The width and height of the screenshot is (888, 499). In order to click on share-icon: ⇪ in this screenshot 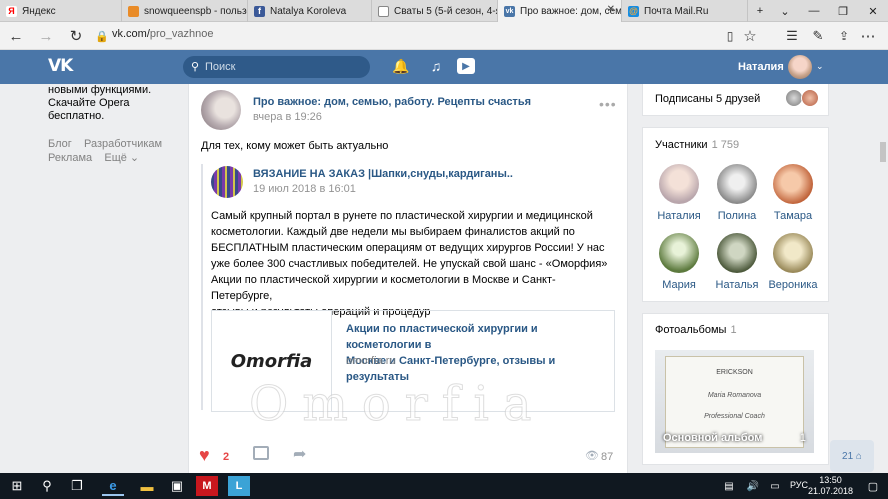, I will do `click(844, 36)`.